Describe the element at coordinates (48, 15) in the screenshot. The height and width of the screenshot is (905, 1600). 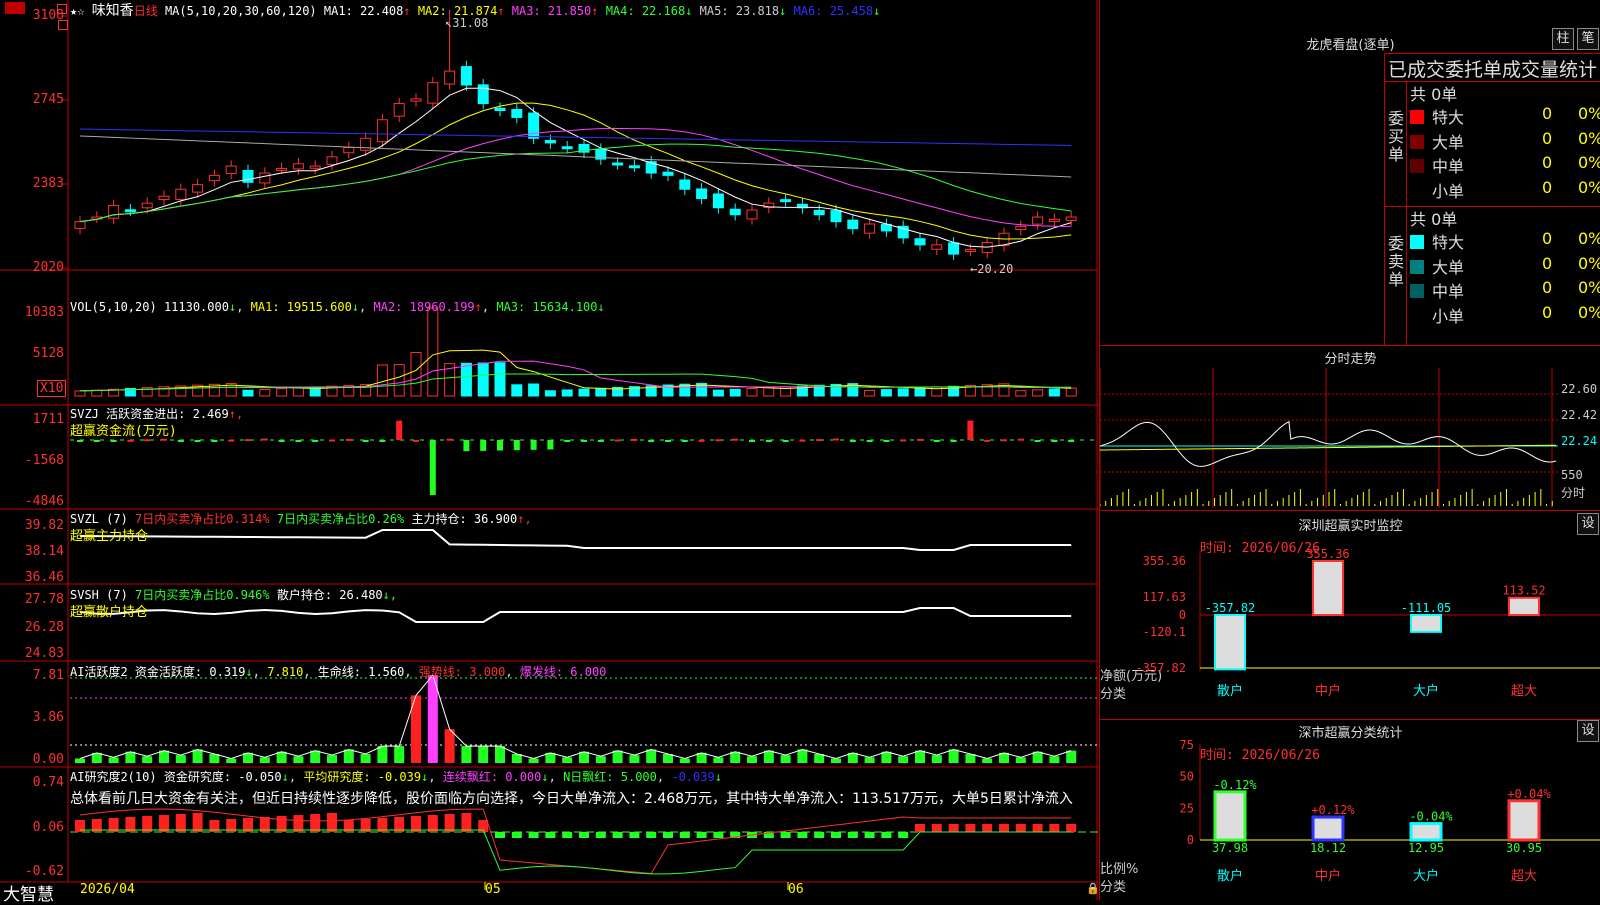
I see `price-axis-1: 3108` at that location.